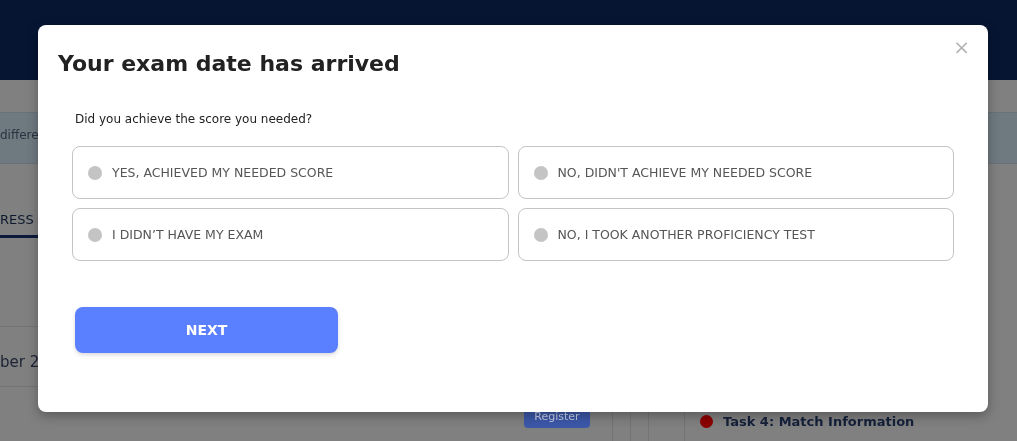 This screenshot has width=1017, height=441. What do you see at coordinates (735, 172) in the screenshot?
I see `answer-option: NO, DIDN'T ACHIEVE MY NEEDED SCORE` at bounding box center [735, 172].